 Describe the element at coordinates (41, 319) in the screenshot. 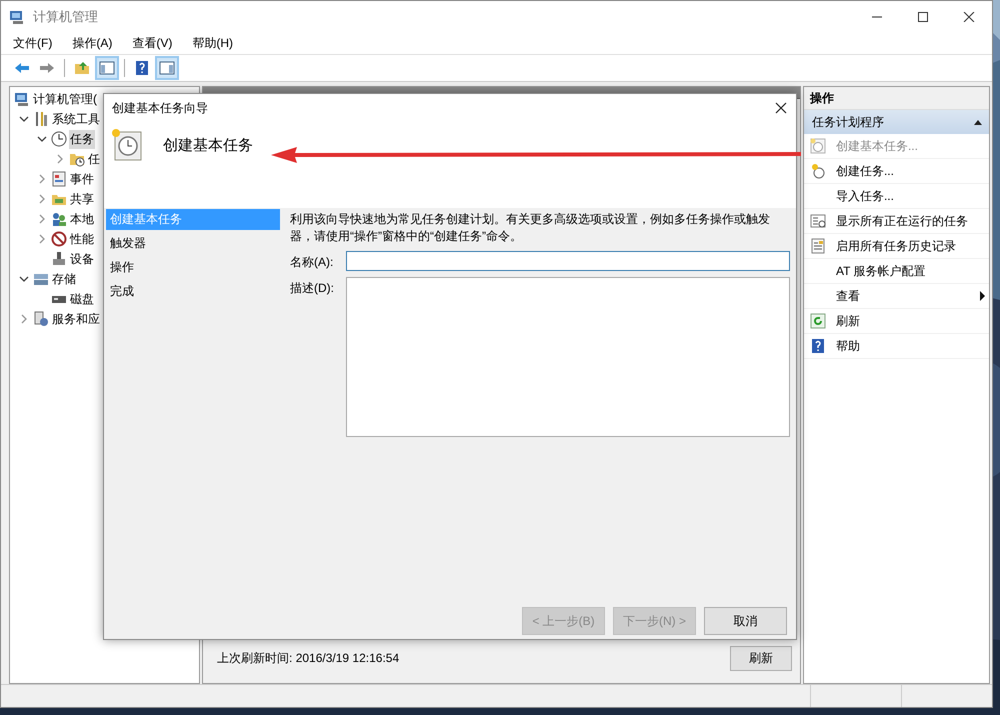

I see `services-icon` at that location.